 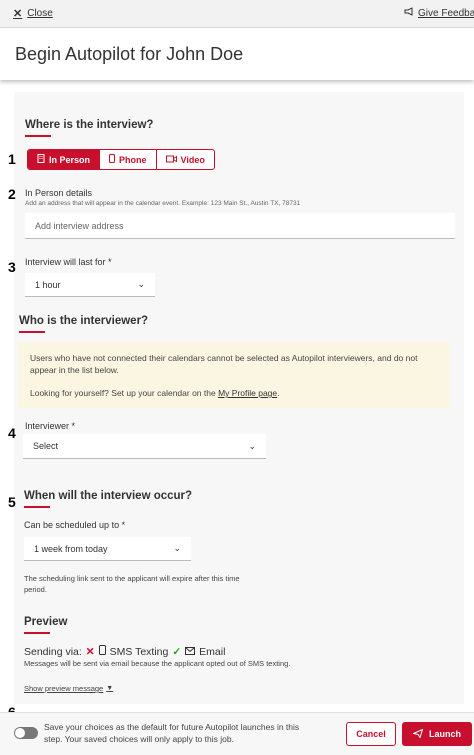 What do you see at coordinates (46, 446) in the screenshot?
I see `interviewer-value: Select` at bounding box center [46, 446].